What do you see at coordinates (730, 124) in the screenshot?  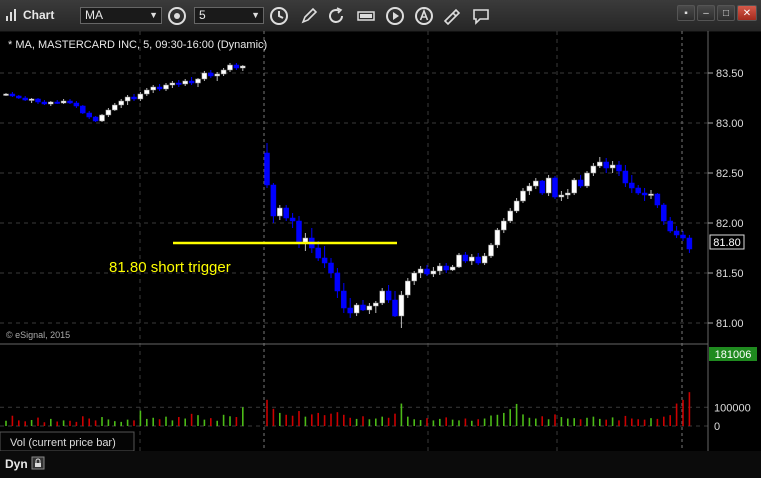 I see `price-tick-label: 83.00` at bounding box center [730, 124].